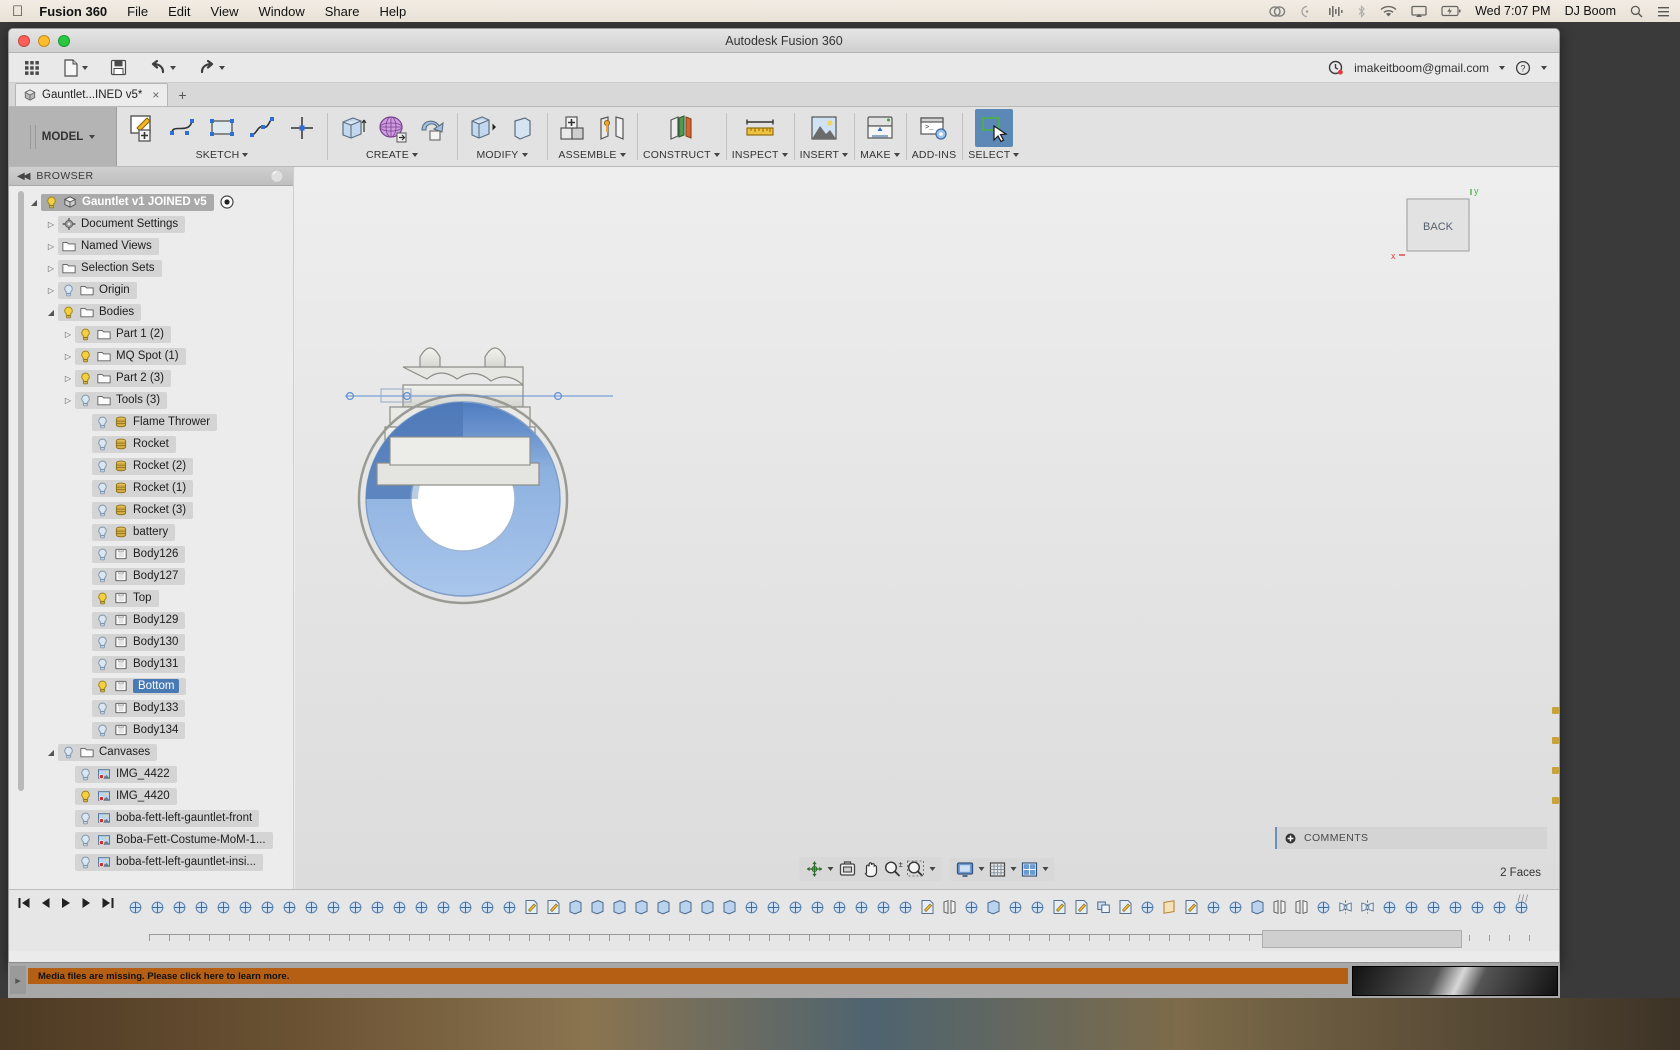 The width and height of the screenshot is (1680, 1050). Describe the element at coordinates (1555, 800) in the screenshot. I see `rail-marker` at that location.